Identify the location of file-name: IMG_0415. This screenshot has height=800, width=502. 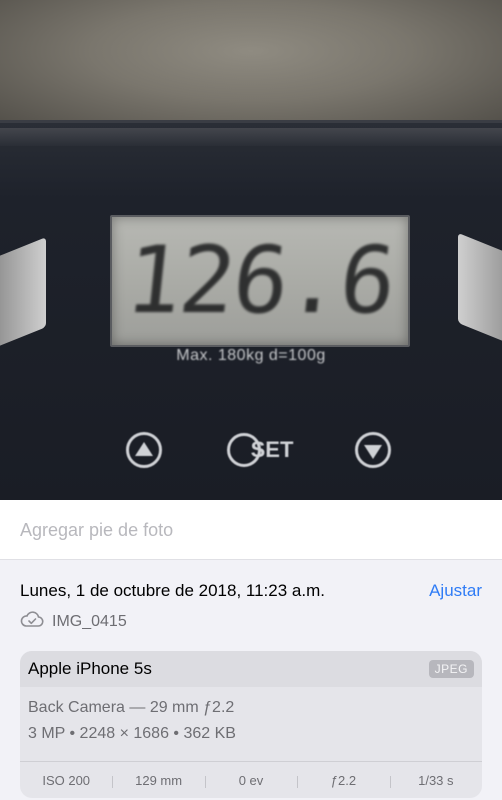
(89, 621).